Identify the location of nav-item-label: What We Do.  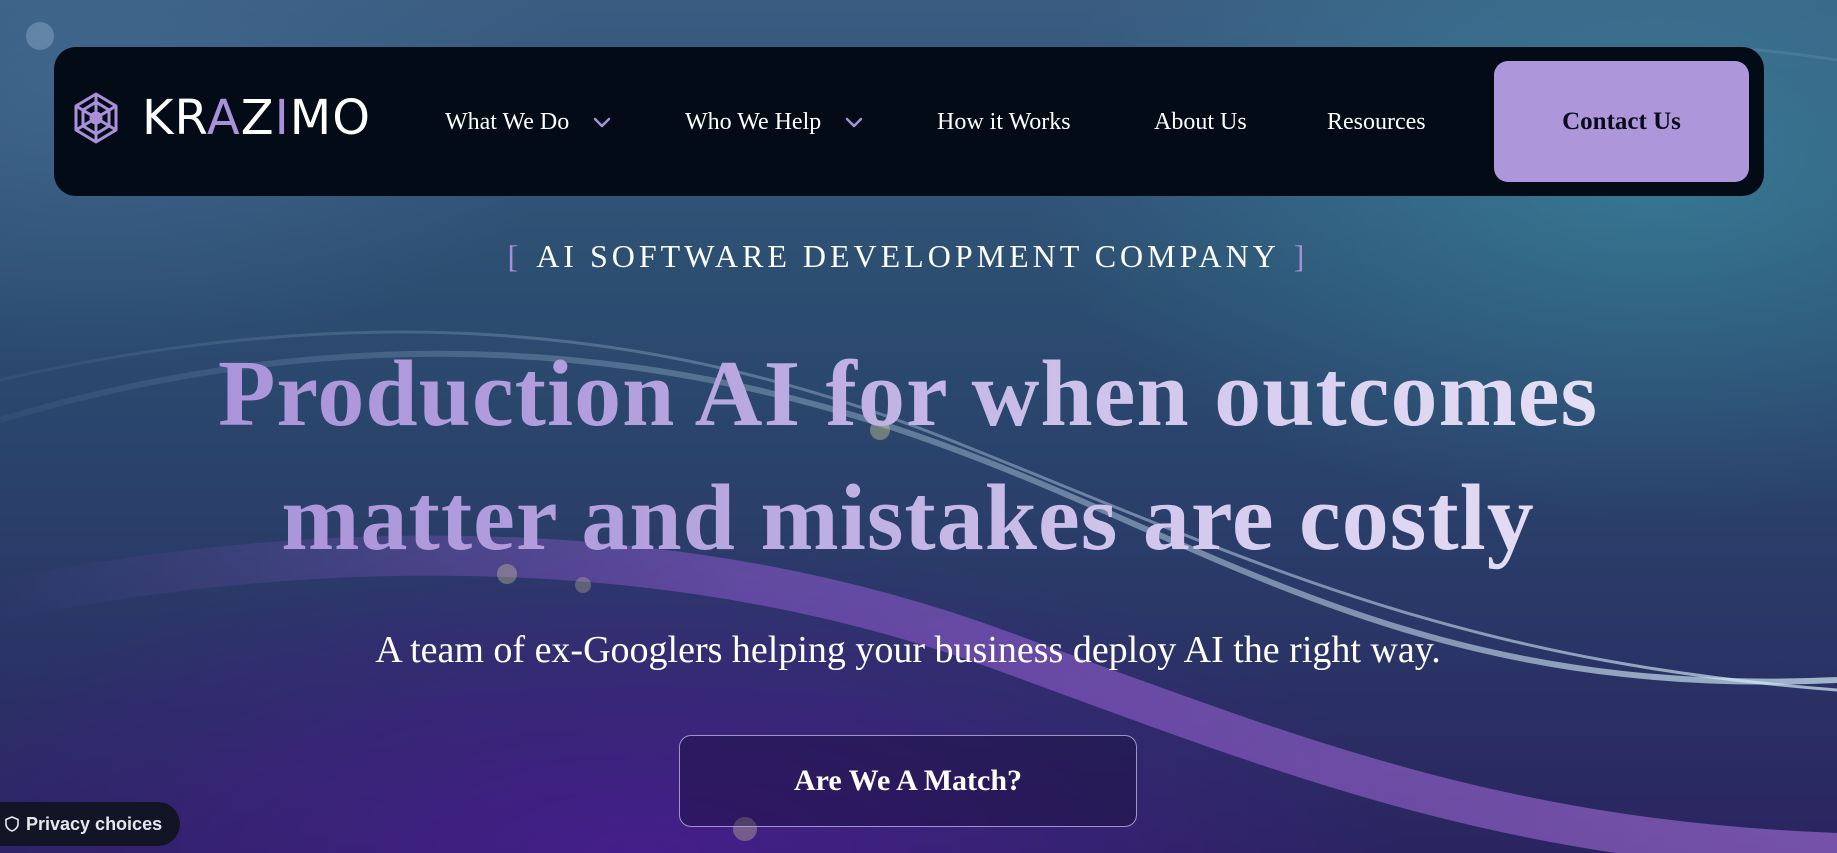
(507, 121).